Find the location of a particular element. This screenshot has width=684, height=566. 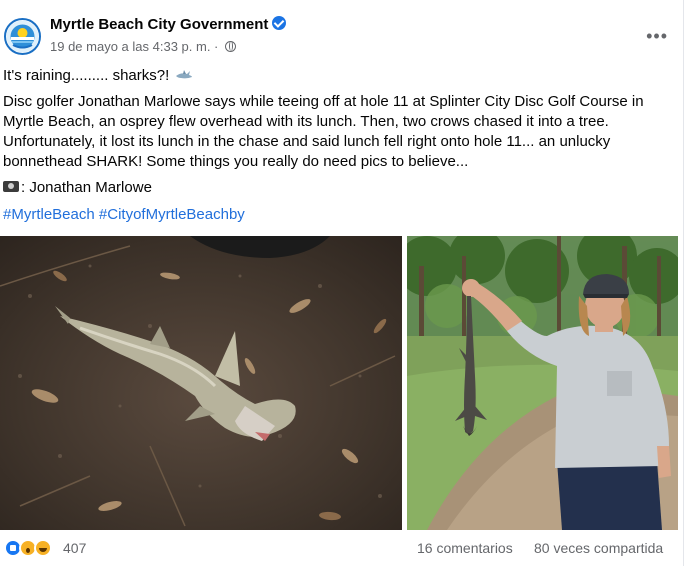

post-meta: 19 de mayo a las 4:33 p. m. · is located at coordinates (143, 46).